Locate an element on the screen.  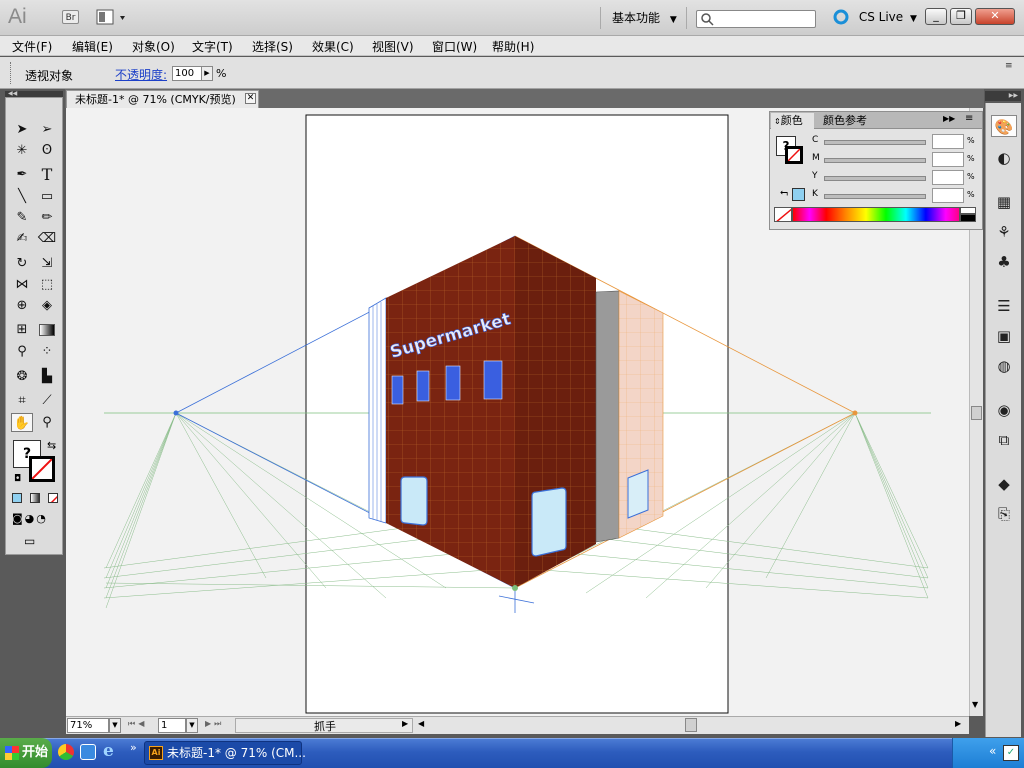
pen-tool-icon: ✒ is located at coordinates (22, 174).